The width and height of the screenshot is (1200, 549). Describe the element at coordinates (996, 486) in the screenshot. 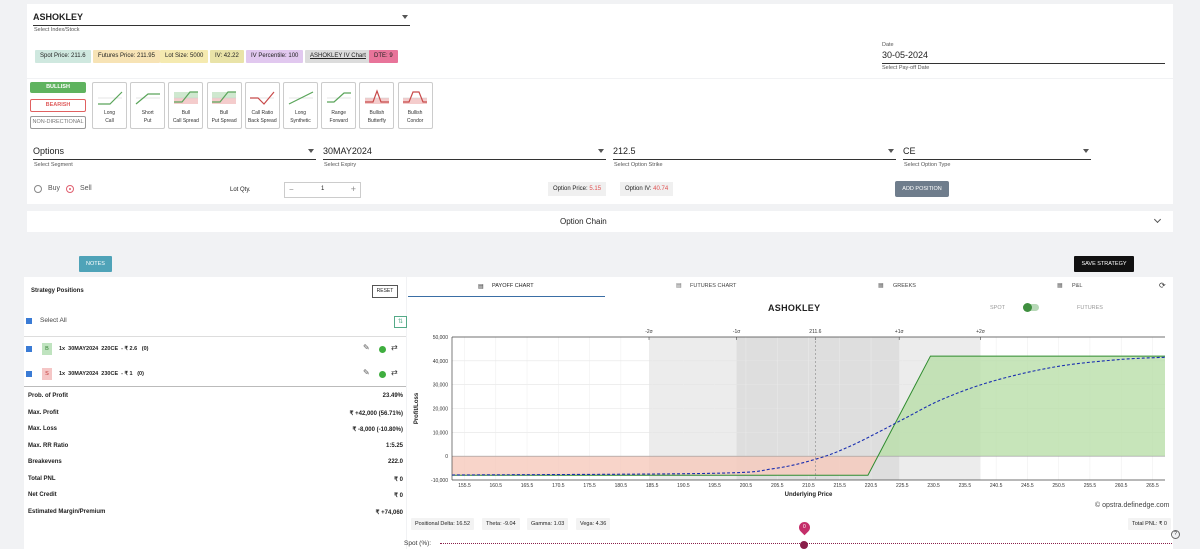

I see `x-tick-label: 240.5` at that location.